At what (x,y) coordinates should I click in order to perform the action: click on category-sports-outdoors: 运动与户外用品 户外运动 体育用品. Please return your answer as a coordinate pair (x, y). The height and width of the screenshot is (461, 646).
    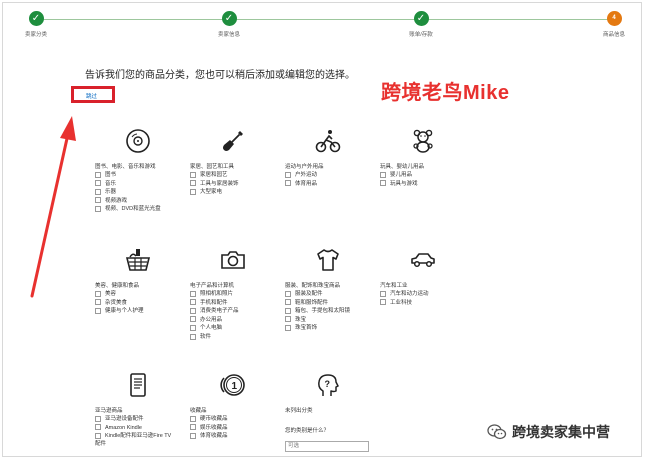
    Looking at the image, I should click on (340, 158).